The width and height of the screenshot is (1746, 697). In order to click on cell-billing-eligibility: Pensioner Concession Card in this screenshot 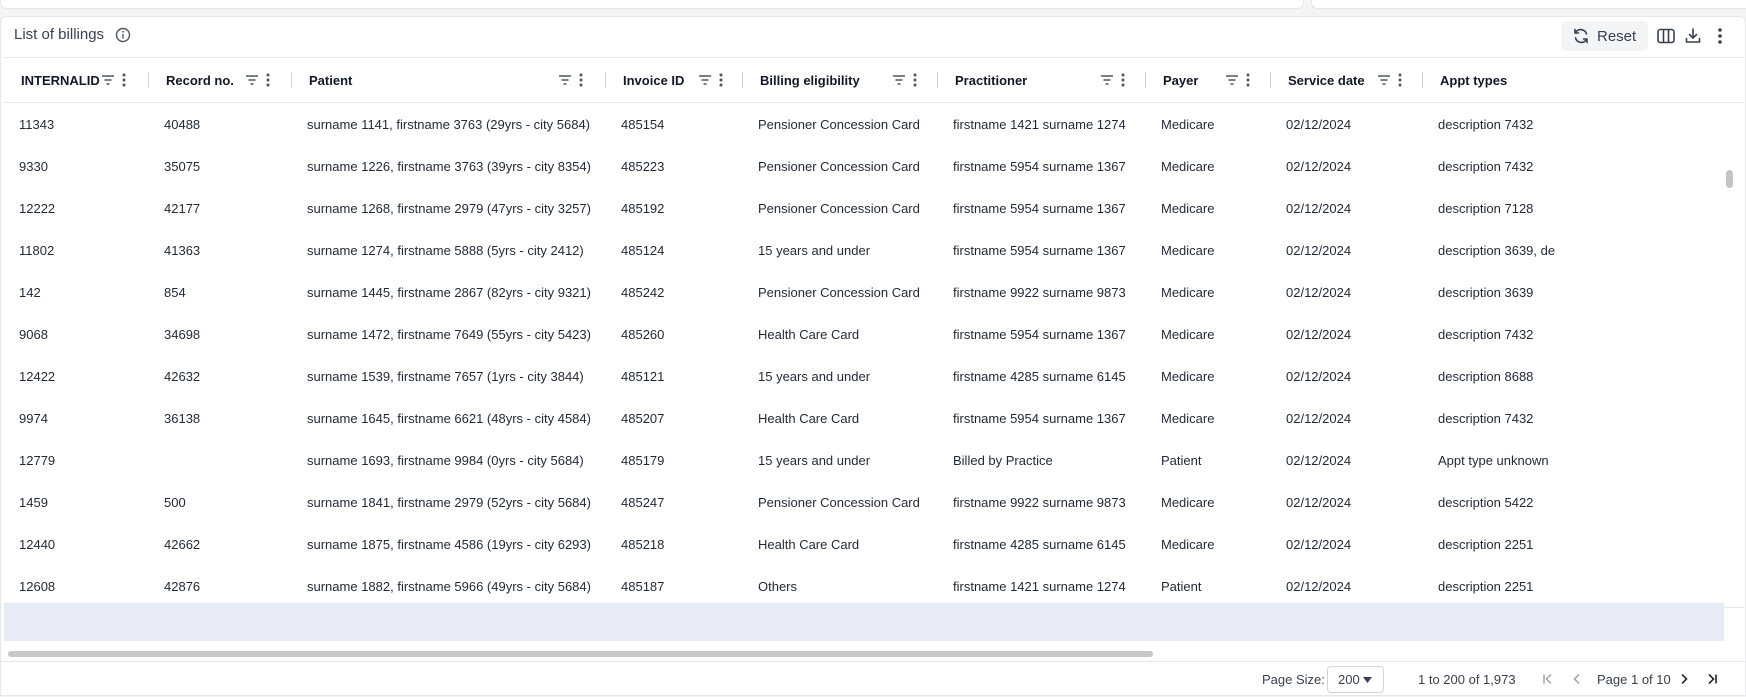, I will do `click(839, 292)`.